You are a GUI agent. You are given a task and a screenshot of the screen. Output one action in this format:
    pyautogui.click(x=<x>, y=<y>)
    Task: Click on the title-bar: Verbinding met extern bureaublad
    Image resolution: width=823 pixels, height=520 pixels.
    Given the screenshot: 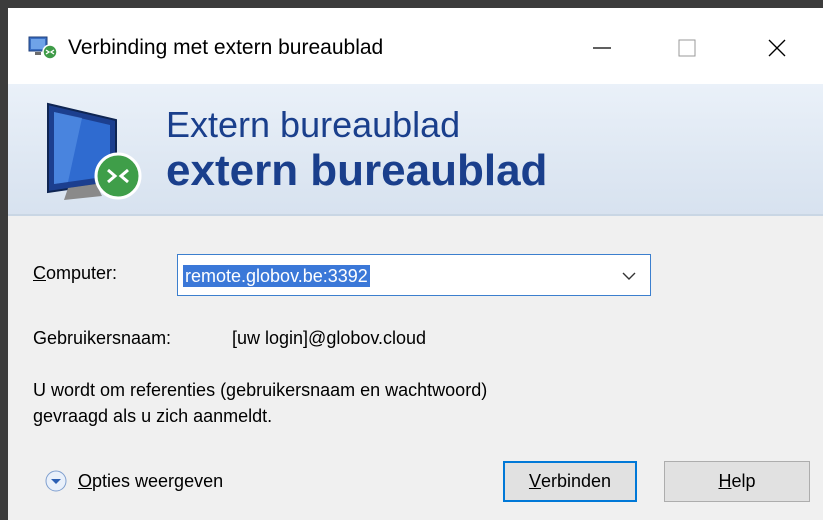 What is the action you would take?
    pyautogui.click(x=415, y=46)
    